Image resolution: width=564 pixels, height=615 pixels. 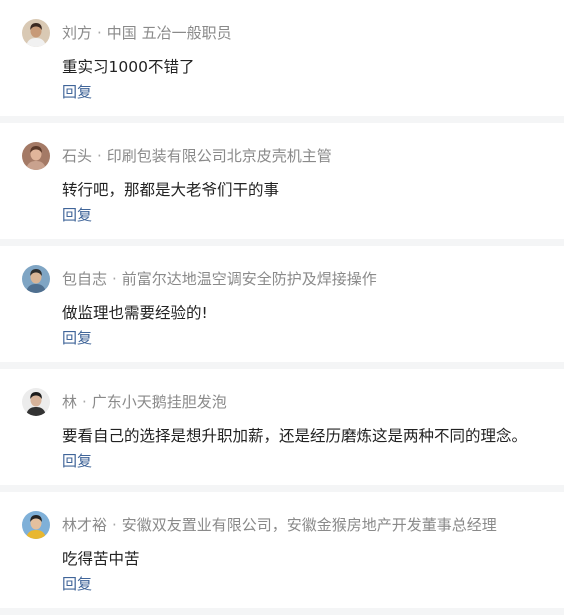 What do you see at coordinates (295, 436) in the screenshot?
I see `comment-text: 要看自己的选择是想升职加薪，还是经历磨炼这是两种不同的理念。` at bounding box center [295, 436].